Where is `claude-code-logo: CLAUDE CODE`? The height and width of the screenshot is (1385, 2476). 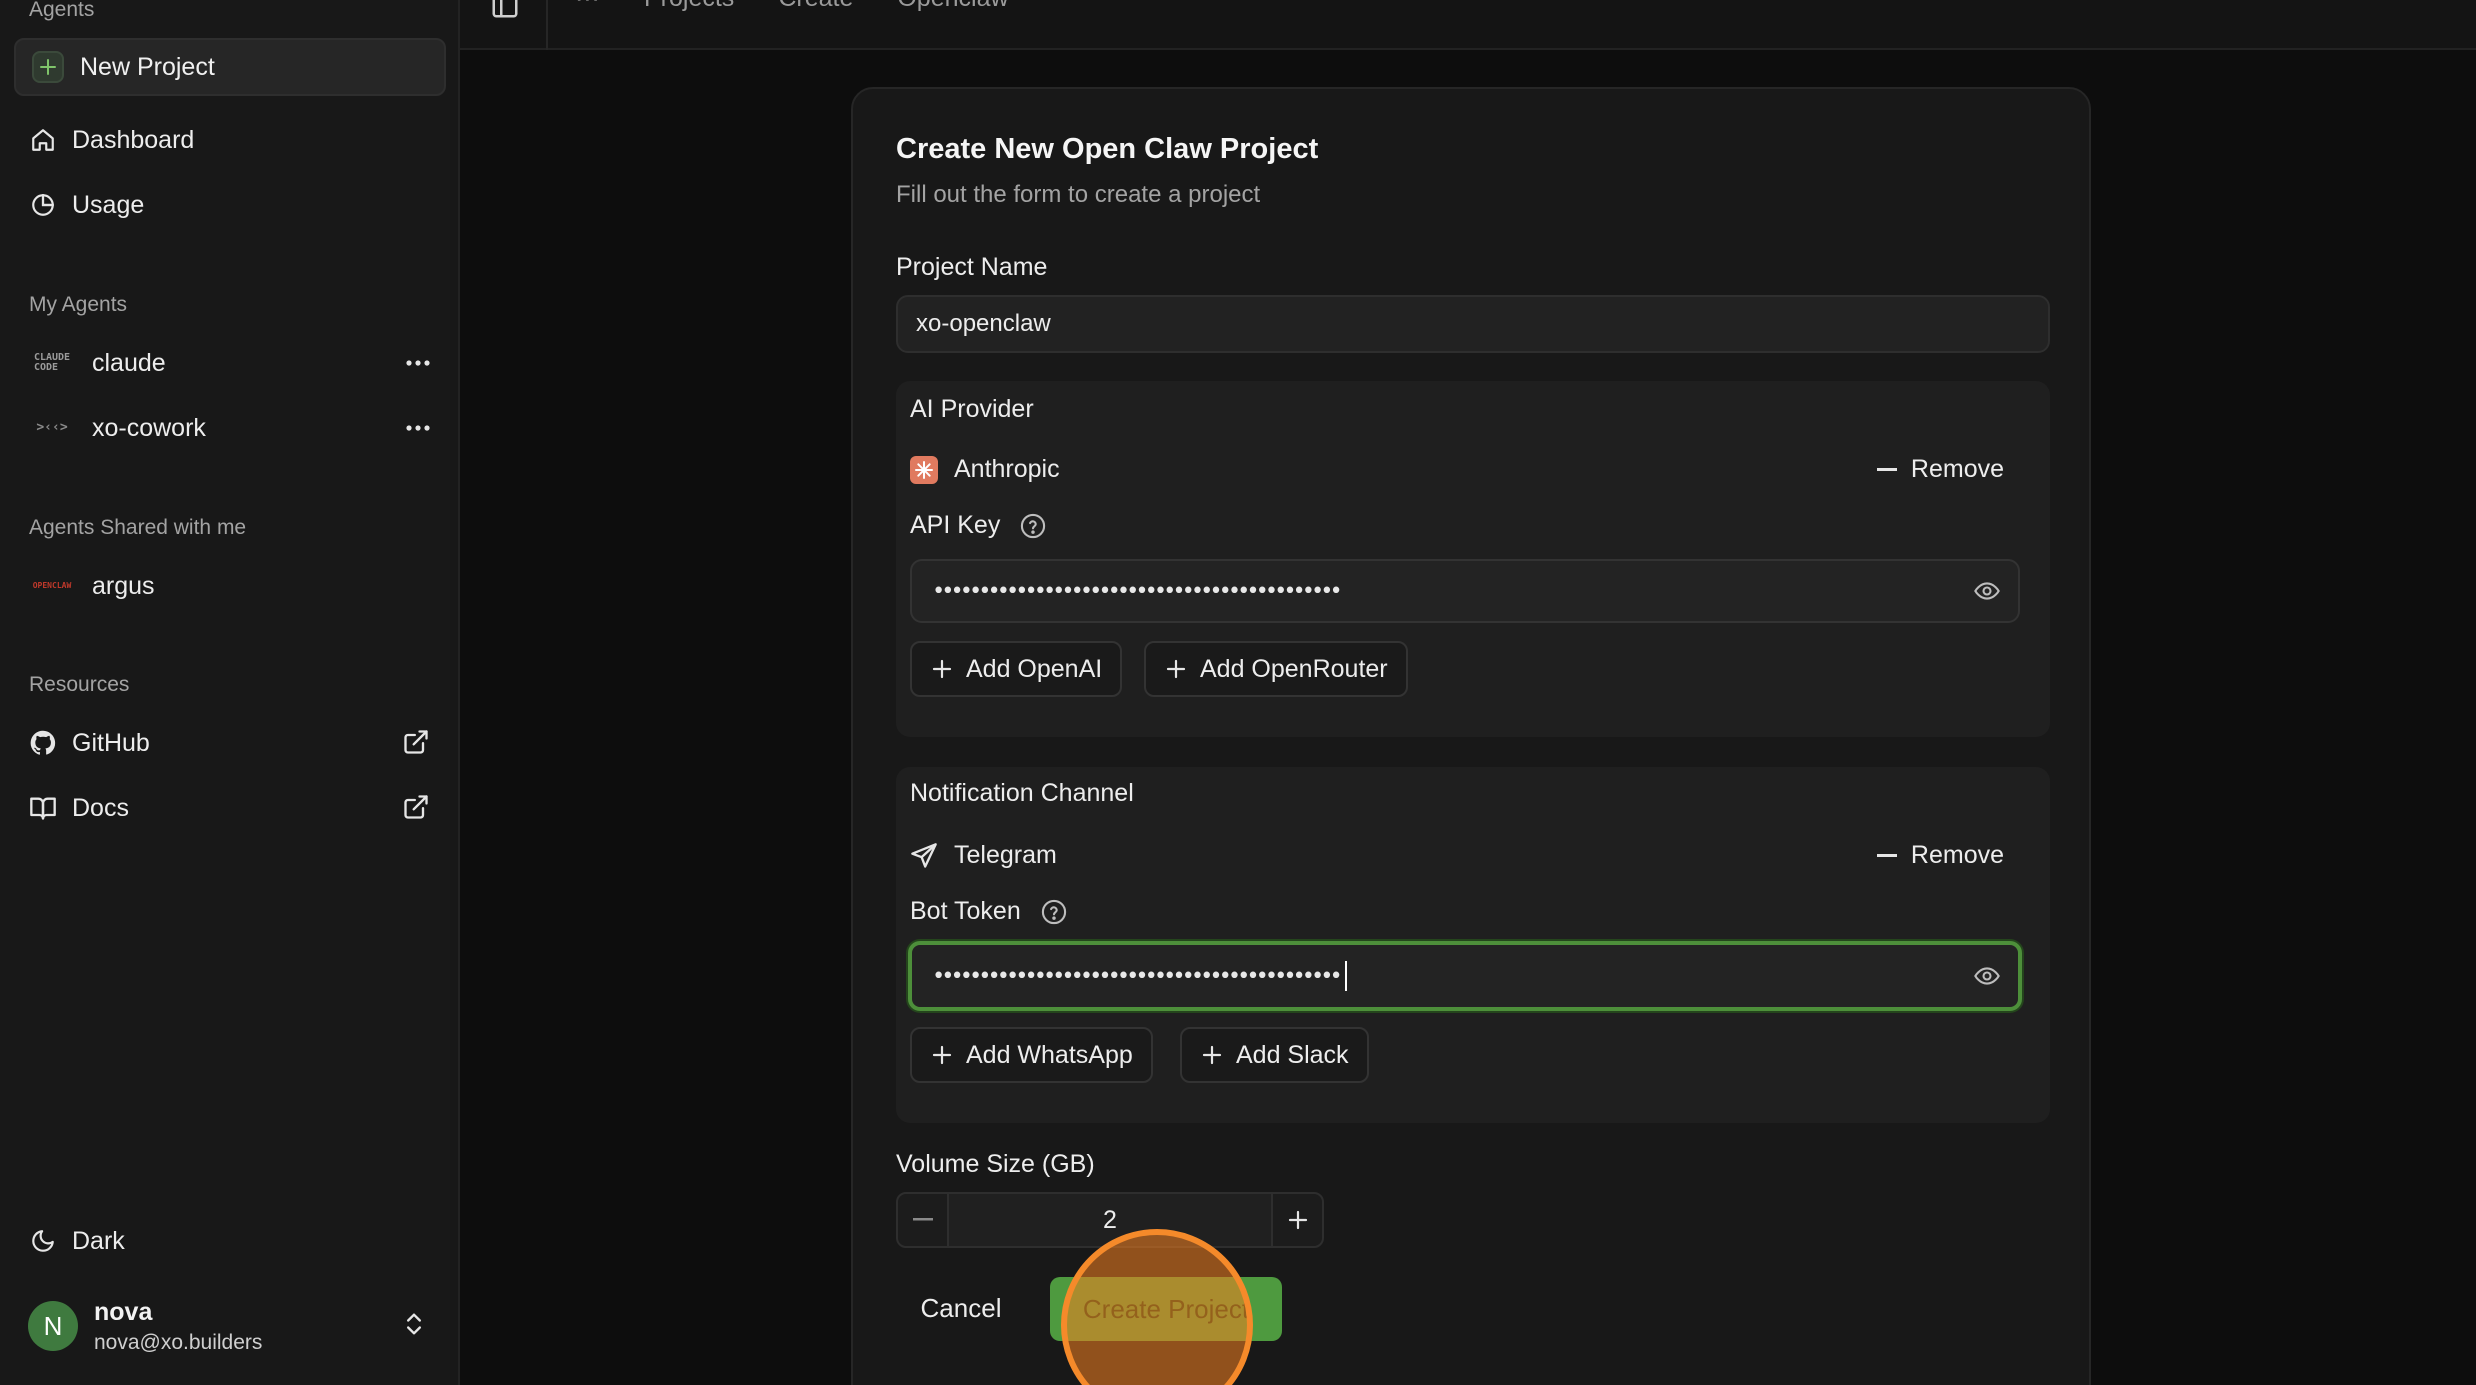 claude-code-logo: CLAUDE CODE is located at coordinates (52, 362).